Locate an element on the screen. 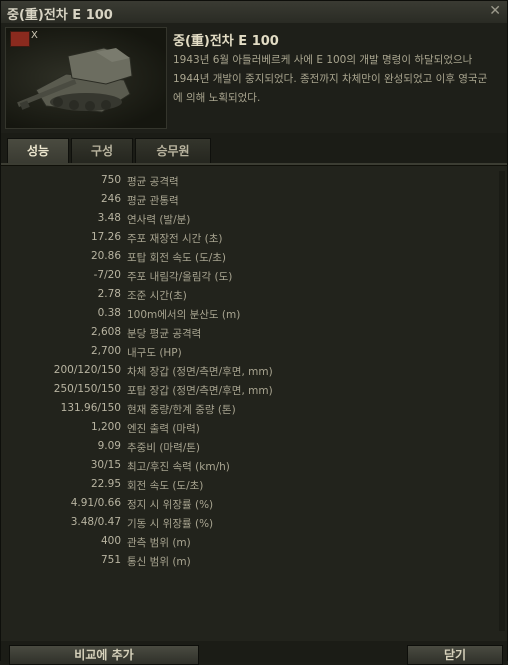 The image size is (508, 665). stat-value: 3.48/0.47 is located at coordinates (95, 522).